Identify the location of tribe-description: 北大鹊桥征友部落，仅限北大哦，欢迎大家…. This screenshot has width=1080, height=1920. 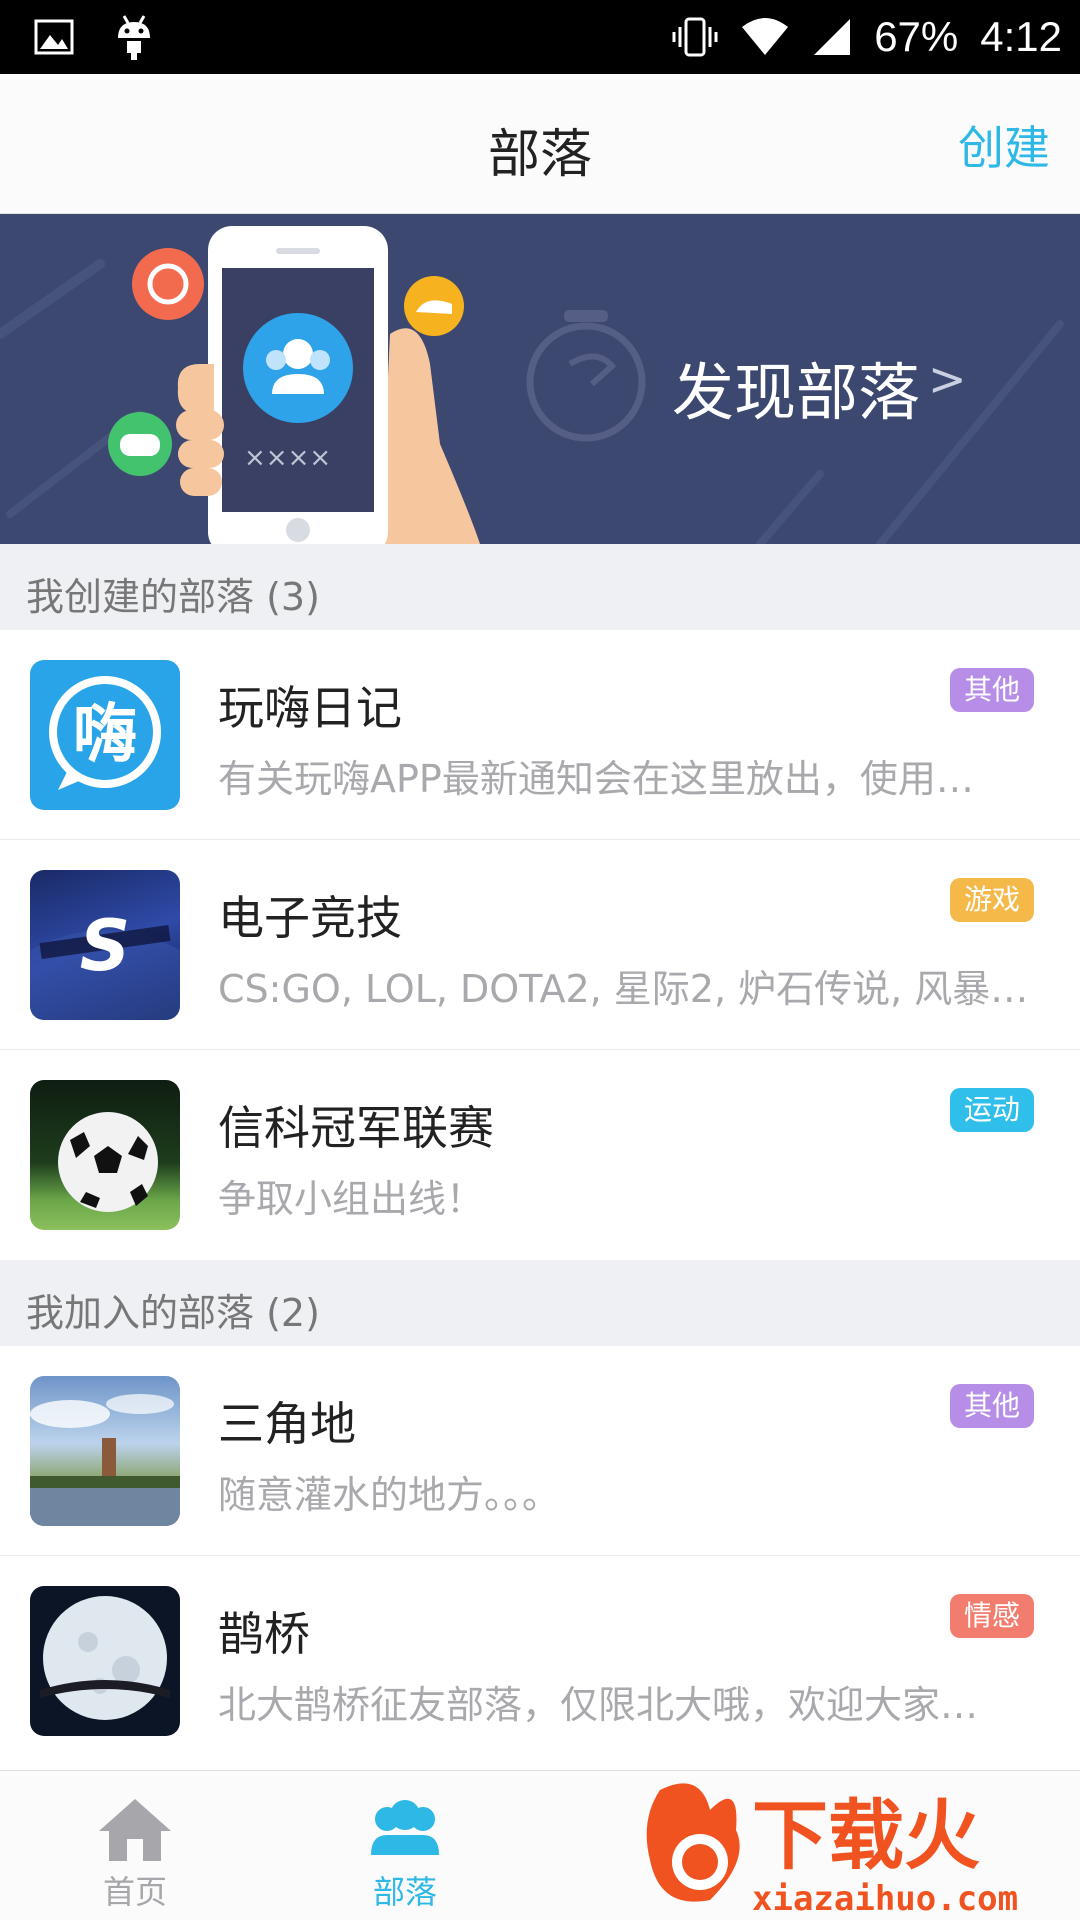
(598, 1705).